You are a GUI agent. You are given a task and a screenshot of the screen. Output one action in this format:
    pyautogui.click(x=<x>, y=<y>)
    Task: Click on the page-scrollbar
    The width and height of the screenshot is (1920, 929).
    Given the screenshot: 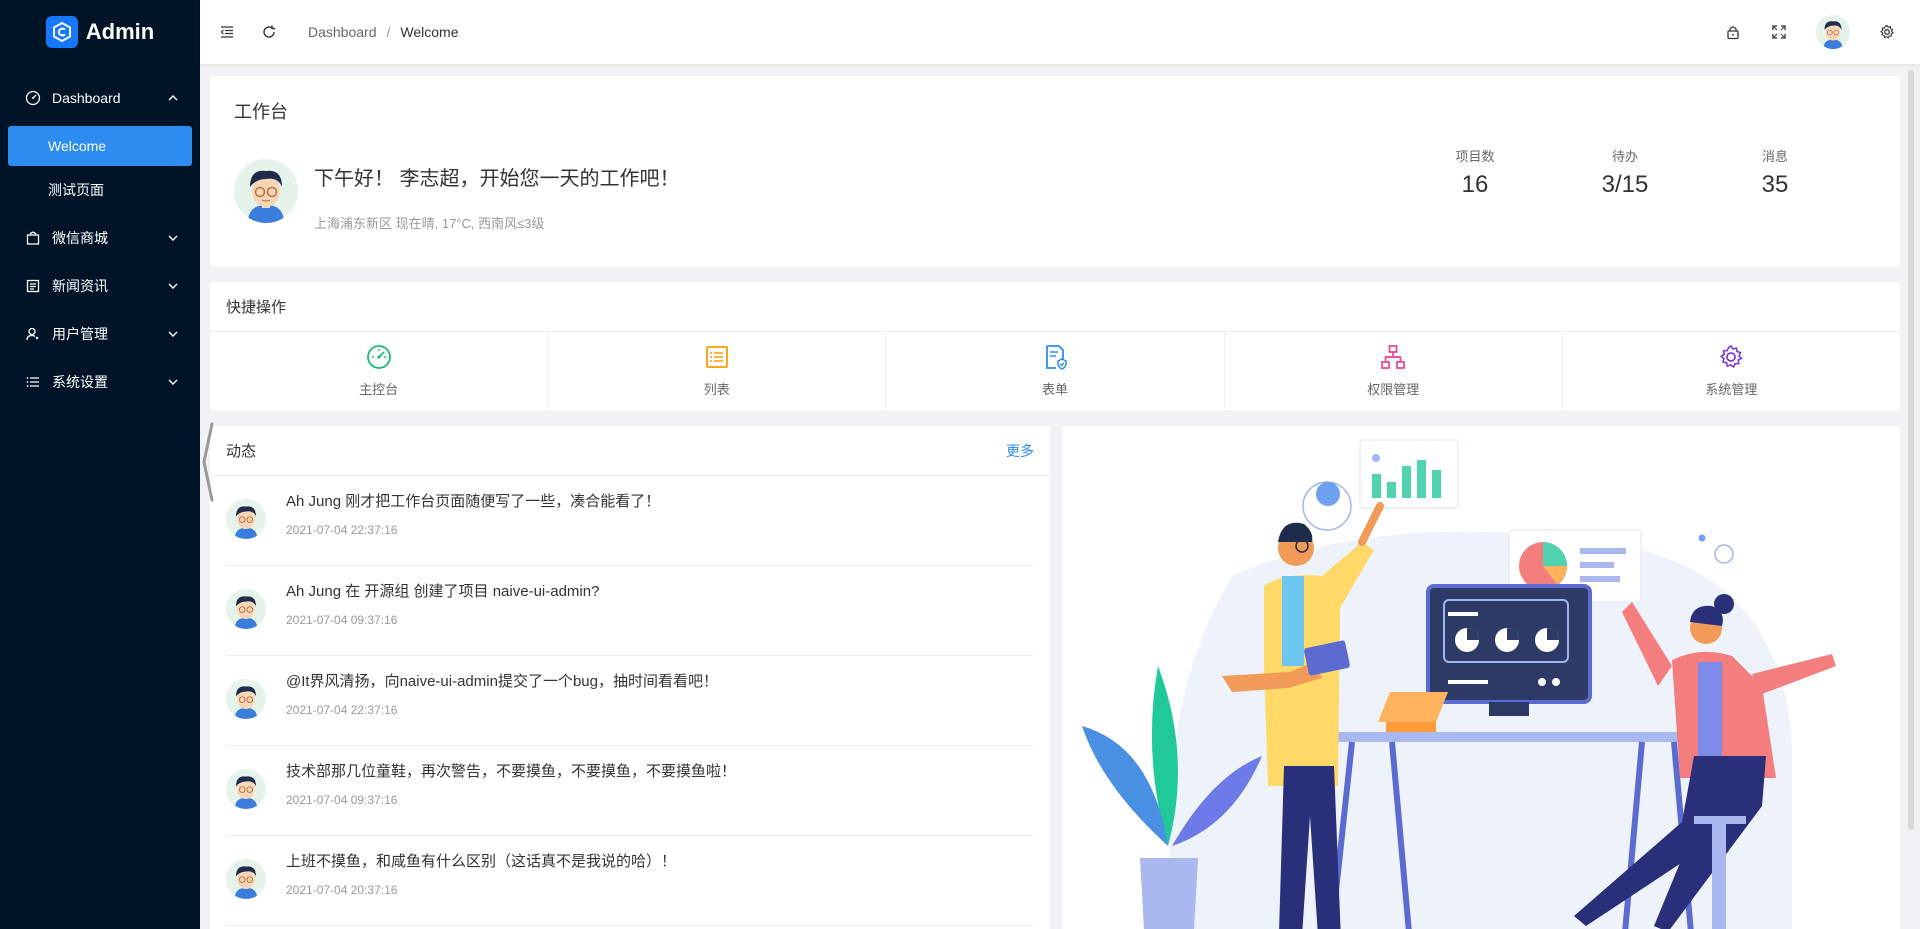 What is the action you would take?
    pyautogui.click(x=1911, y=450)
    